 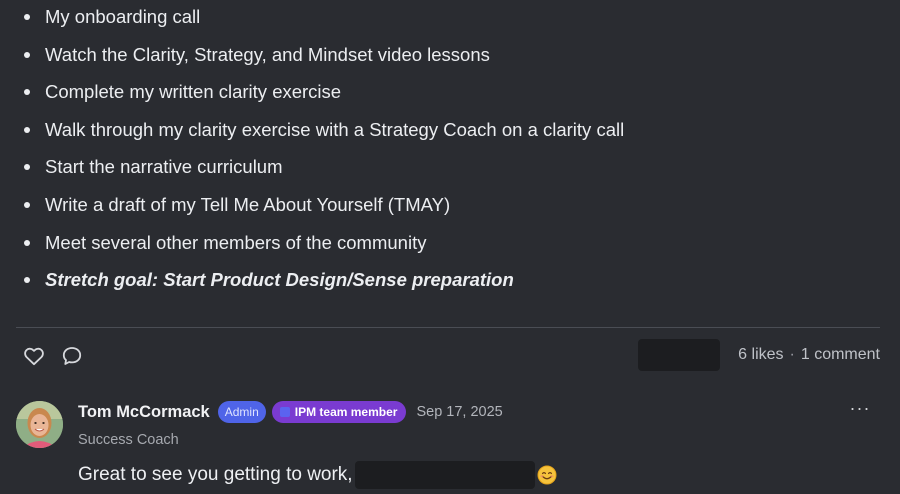 I want to click on team-member-badge: IPM team member, so click(x=339, y=412).